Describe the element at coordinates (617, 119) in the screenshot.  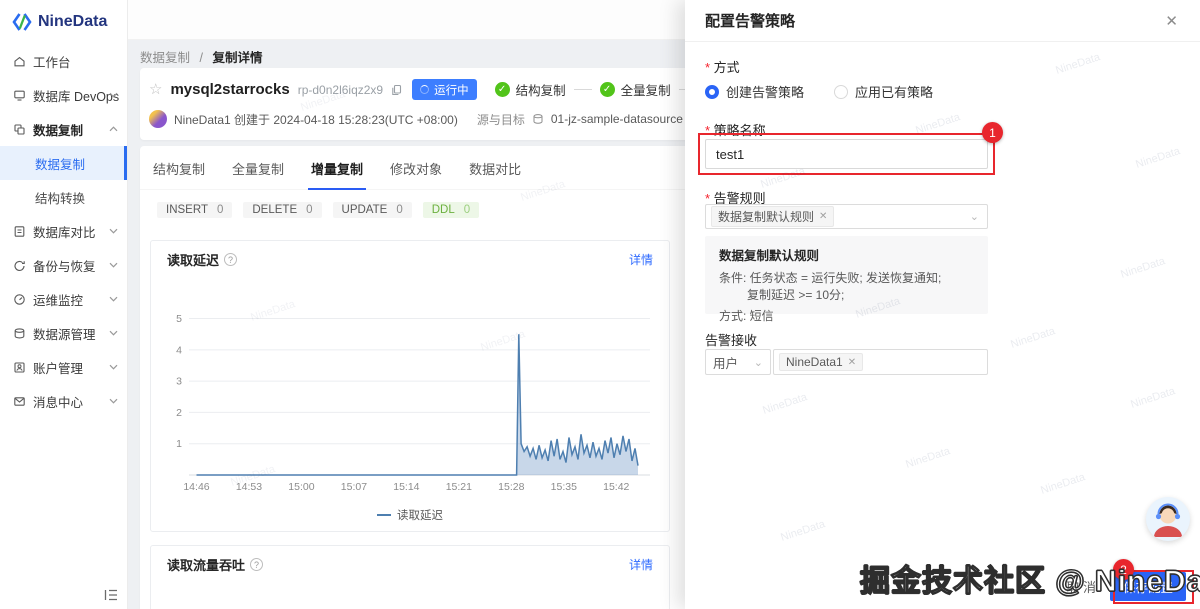
I see `source-name: 01-jz-sample-datasource` at that location.